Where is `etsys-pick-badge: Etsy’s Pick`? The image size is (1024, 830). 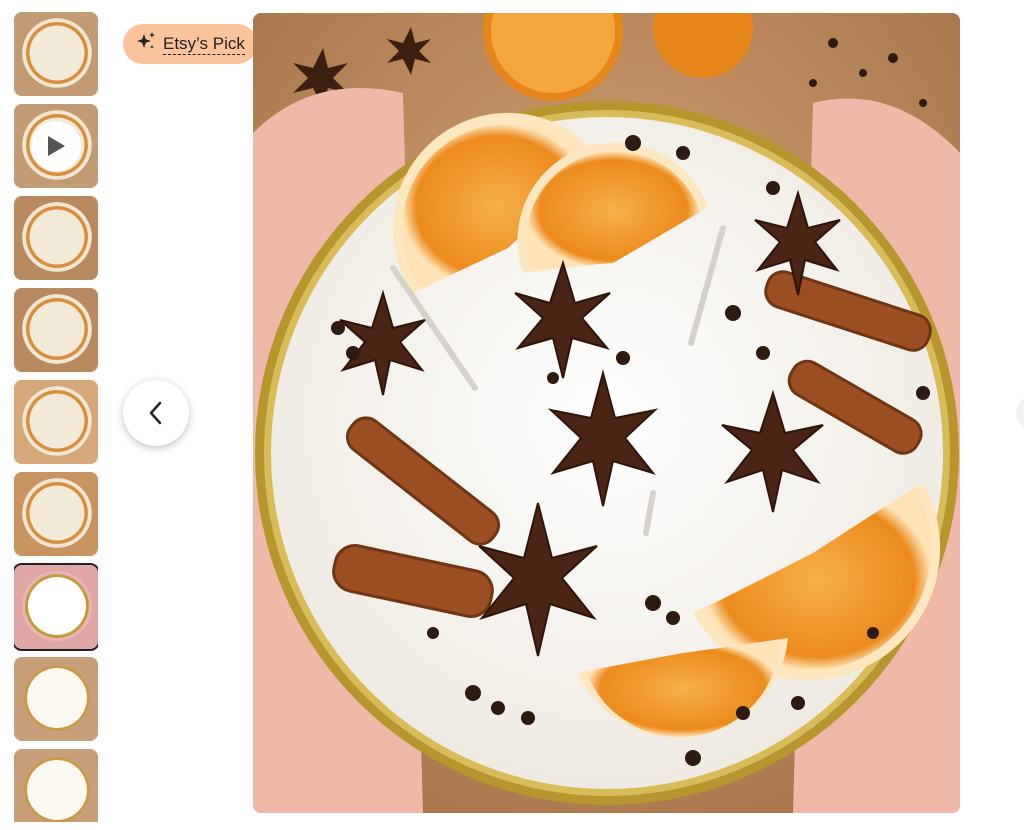
etsys-pick-badge: Etsy’s Pick is located at coordinates (190, 44).